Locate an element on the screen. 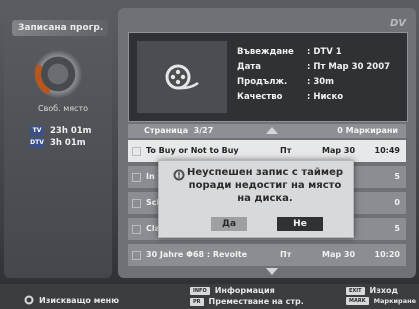  dtv-badge-icon: DTV is located at coordinates (37, 143).